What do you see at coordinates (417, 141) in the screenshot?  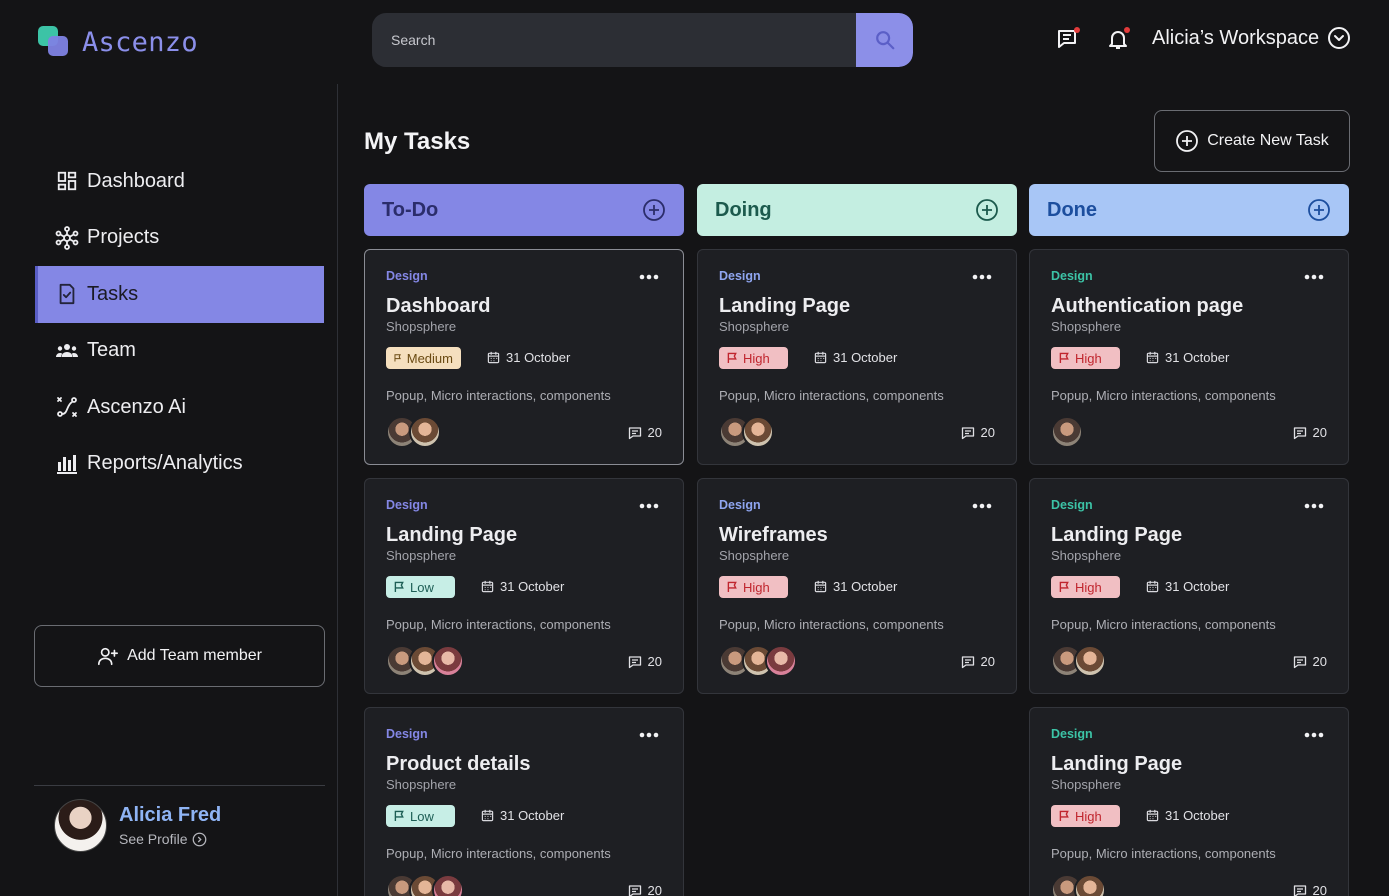 I see `page-title: My Tasks` at bounding box center [417, 141].